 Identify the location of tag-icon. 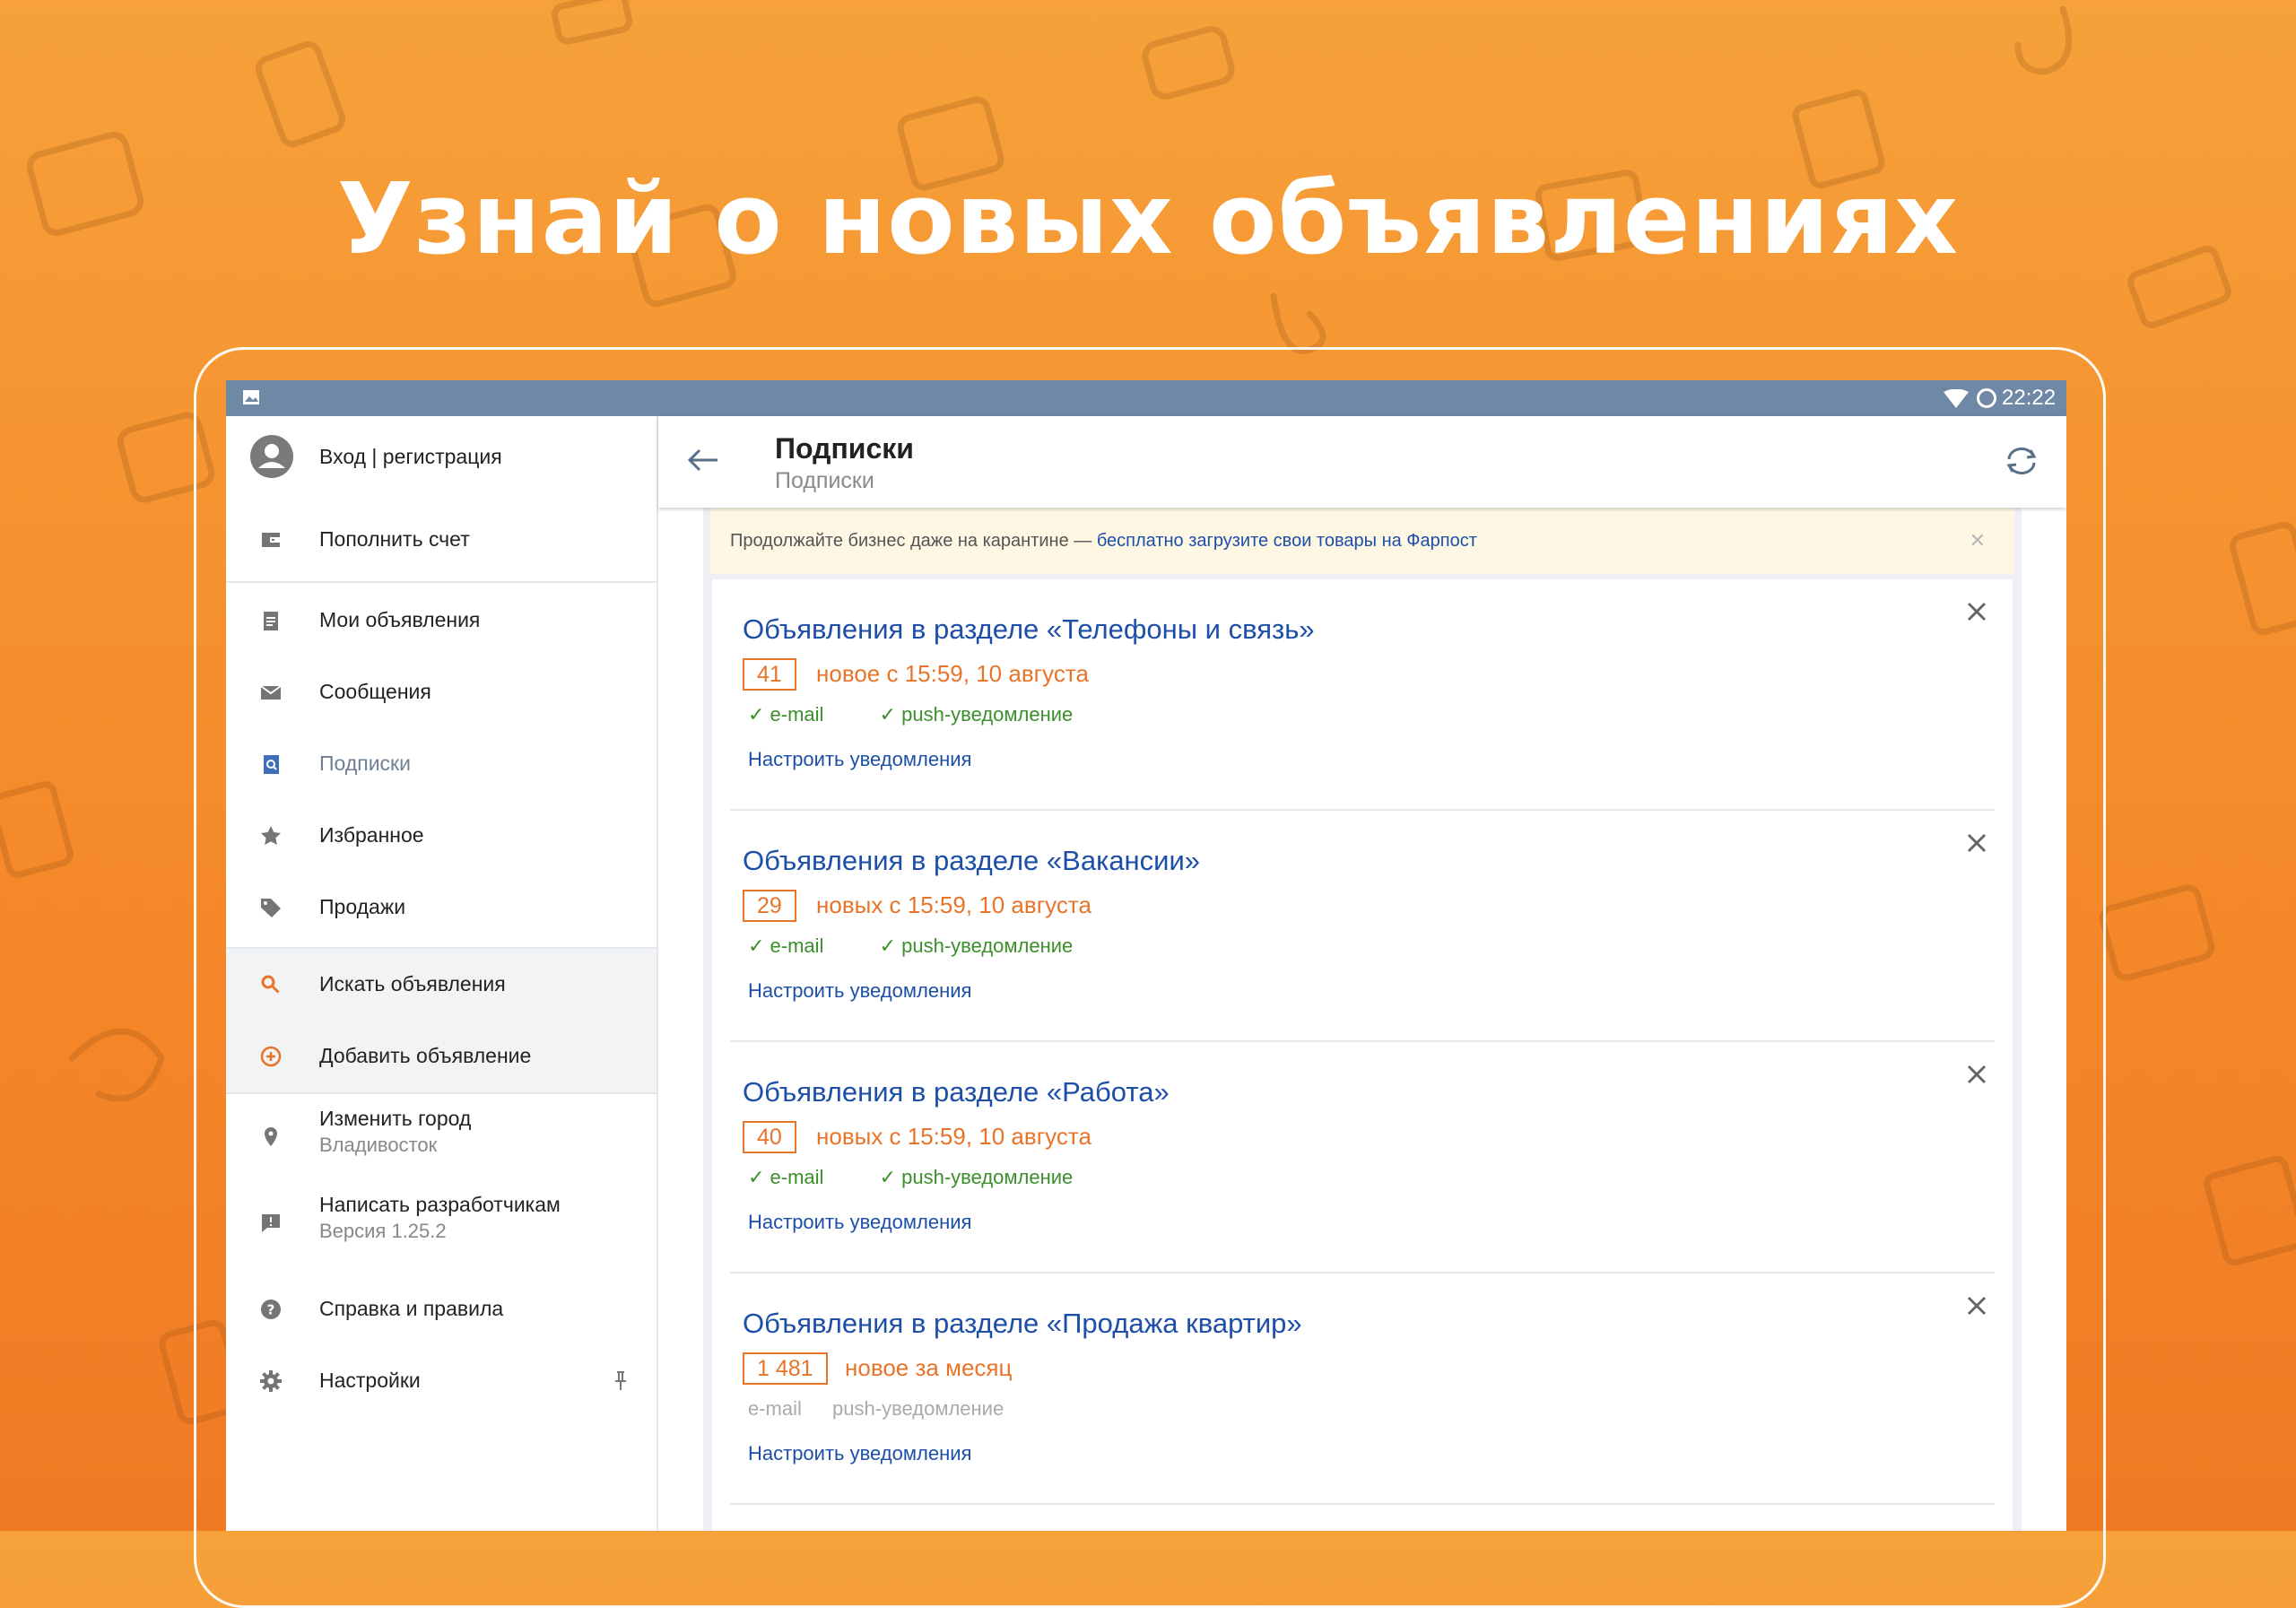
(271, 908).